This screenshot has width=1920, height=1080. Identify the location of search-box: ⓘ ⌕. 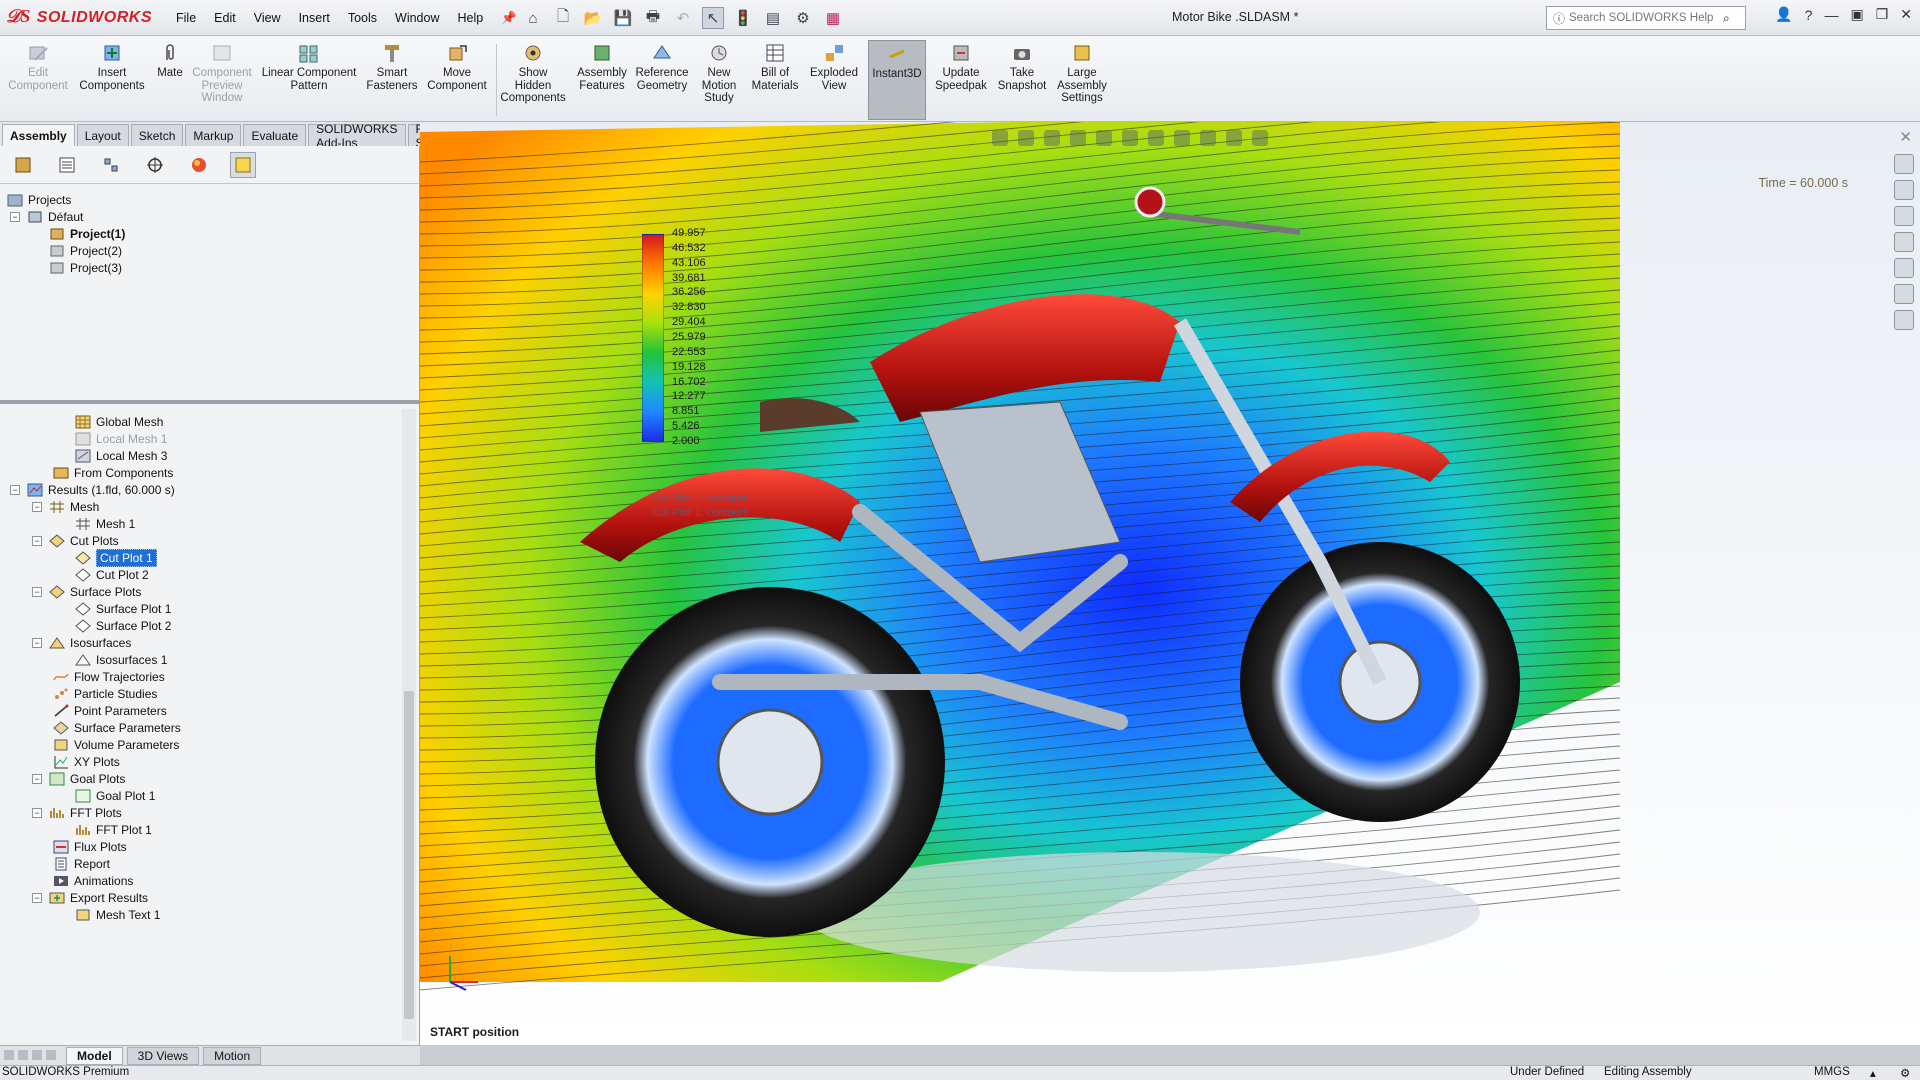
(1646, 18).